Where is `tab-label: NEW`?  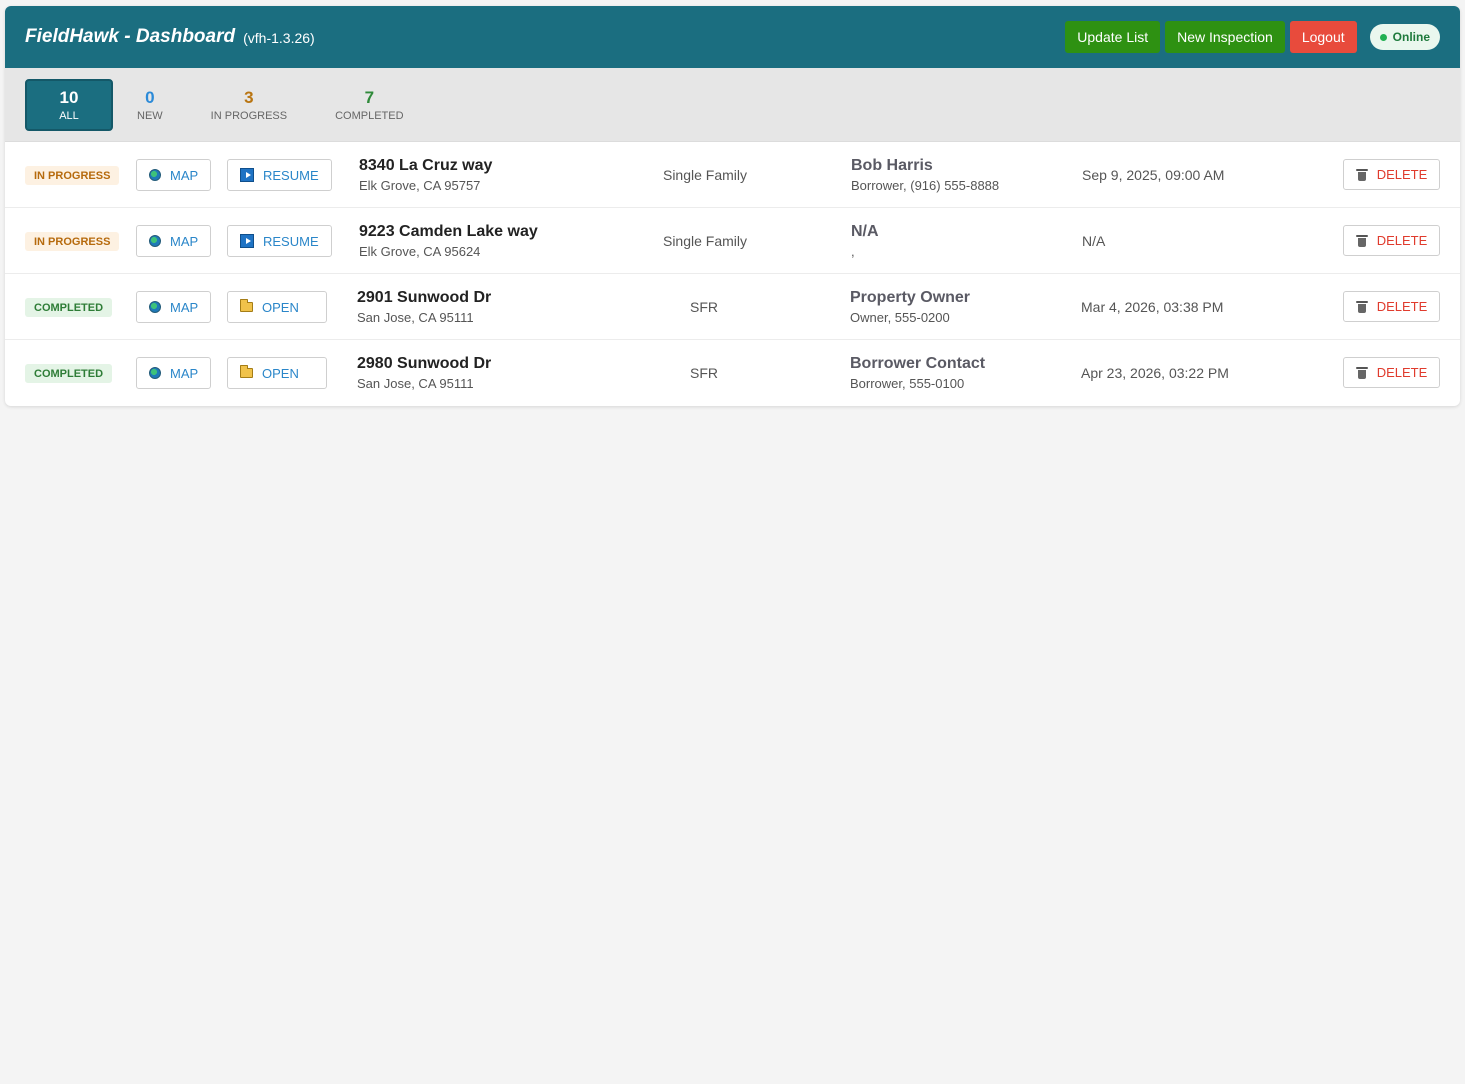 tab-label: NEW is located at coordinates (150, 115).